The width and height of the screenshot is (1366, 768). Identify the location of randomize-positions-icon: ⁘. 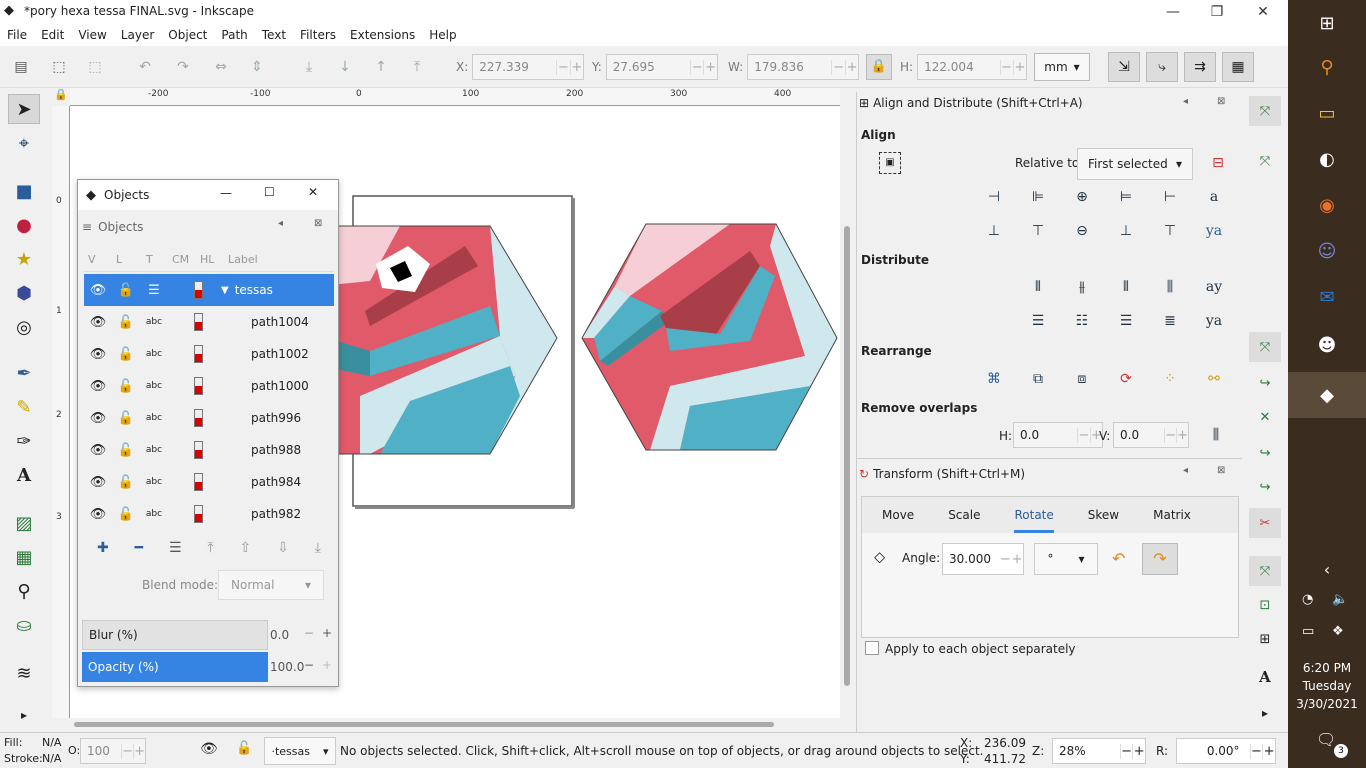
(1170, 379).